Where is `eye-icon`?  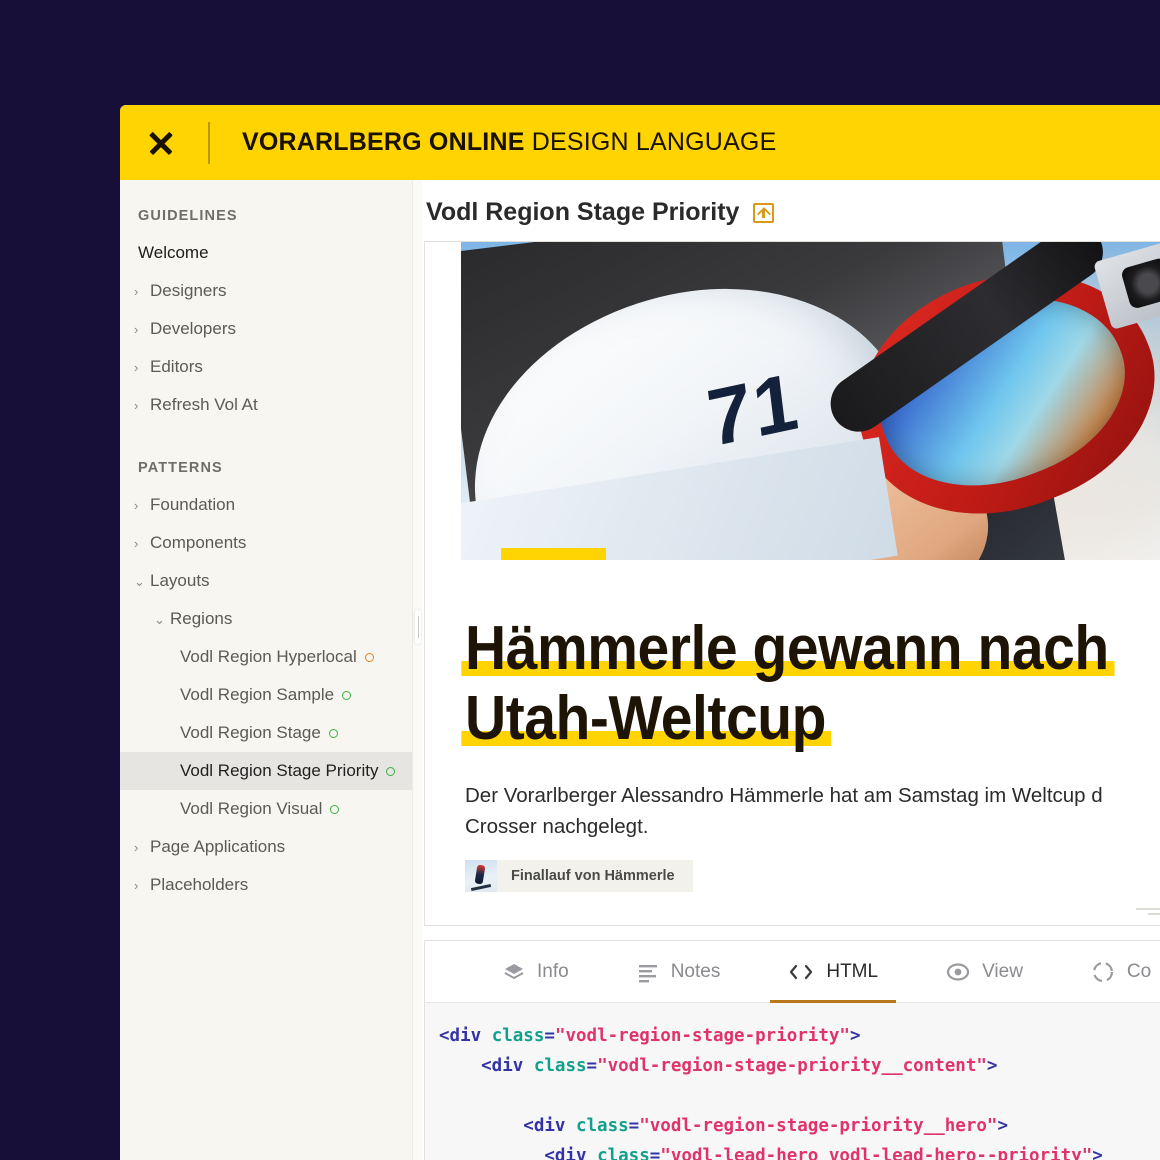 eye-icon is located at coordinates (958, 972).